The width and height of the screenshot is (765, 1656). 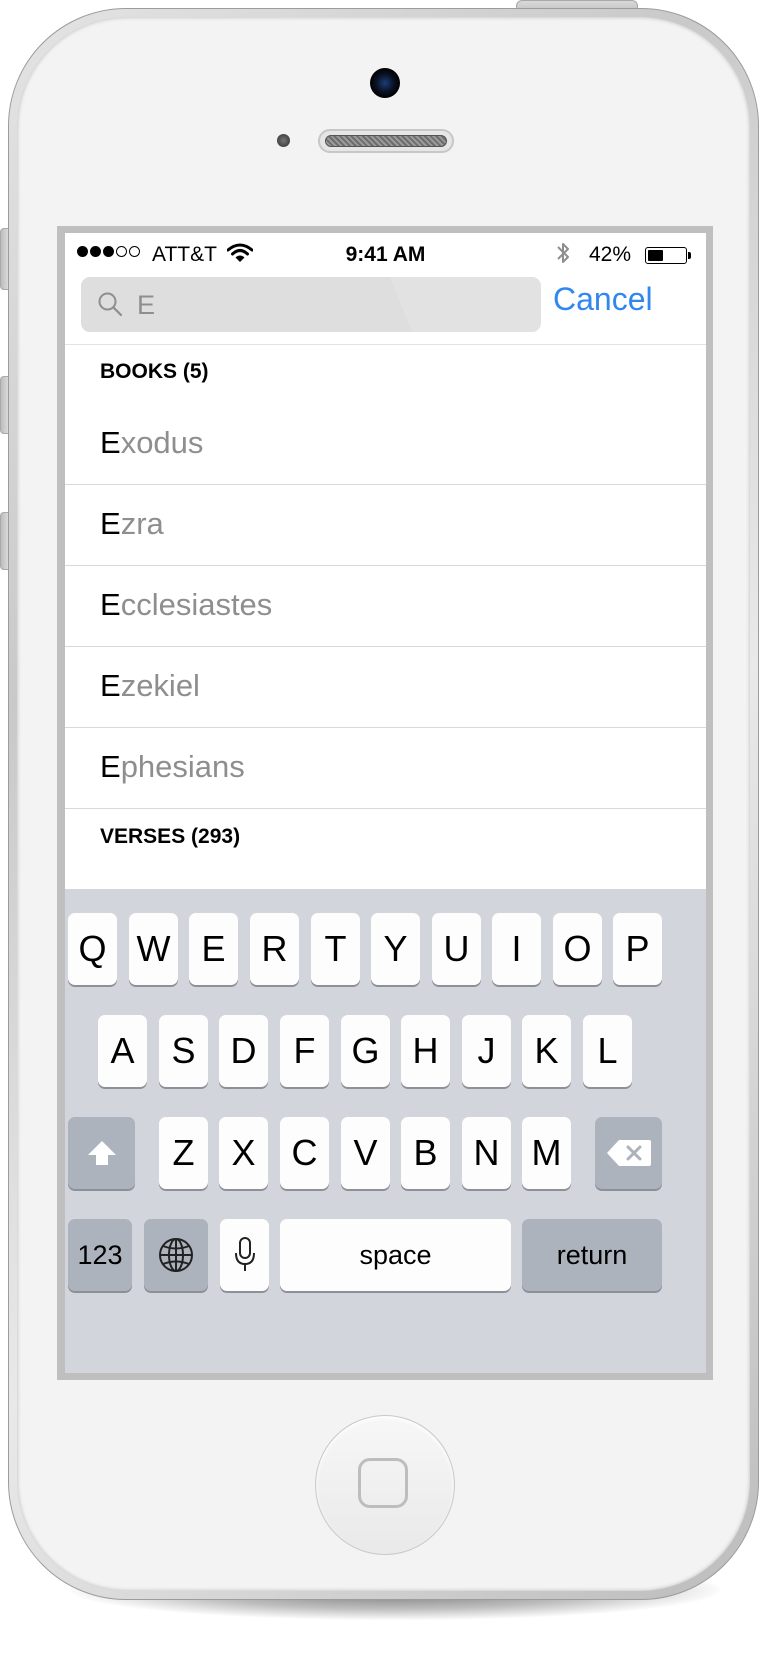 I want to click on search-icon, so click(x=110, y=304).